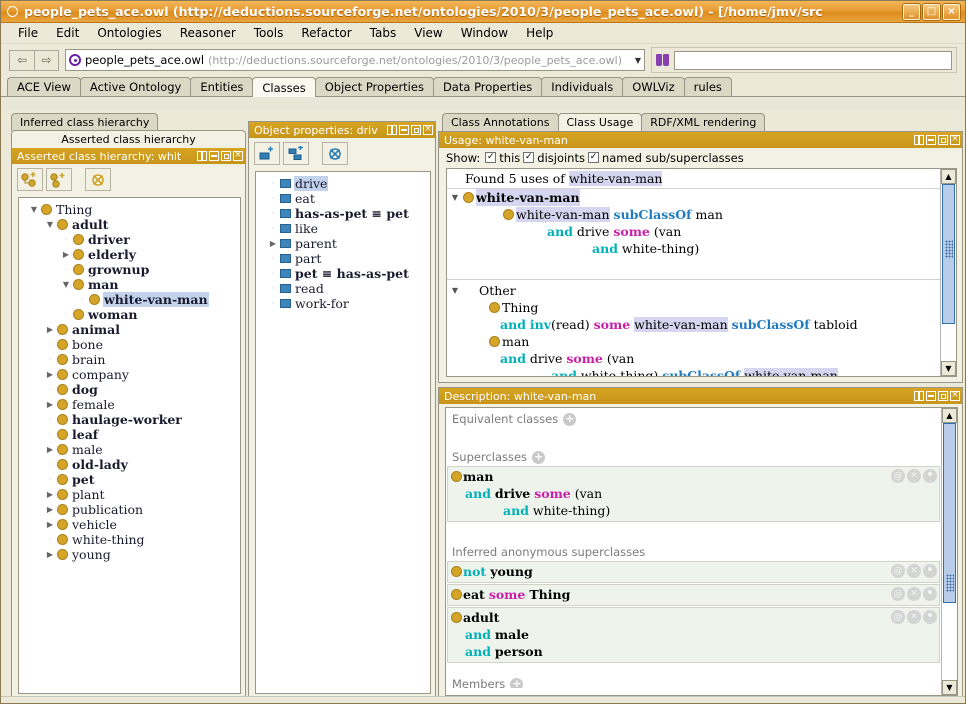 Image resolution: width=966 pixels, height=704 pixels. Describe the element at coordinates (707, 86) in the screenshot. I see `tab-rules: rules` at that location.